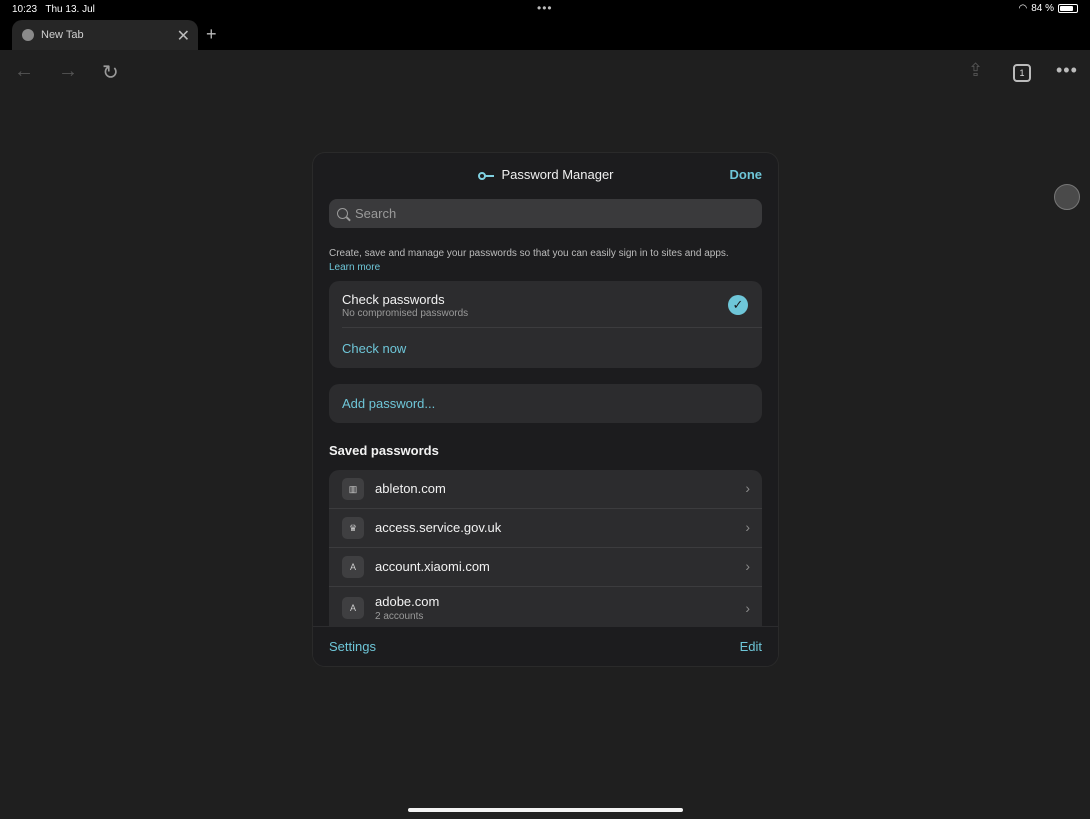 The width and height of the screenshot is (1090, 819). What do you see at coordinates (545, 35) in the screenshot?
I see `tab-strip: New Tab ✕ +` at bounding box center [545, 35].